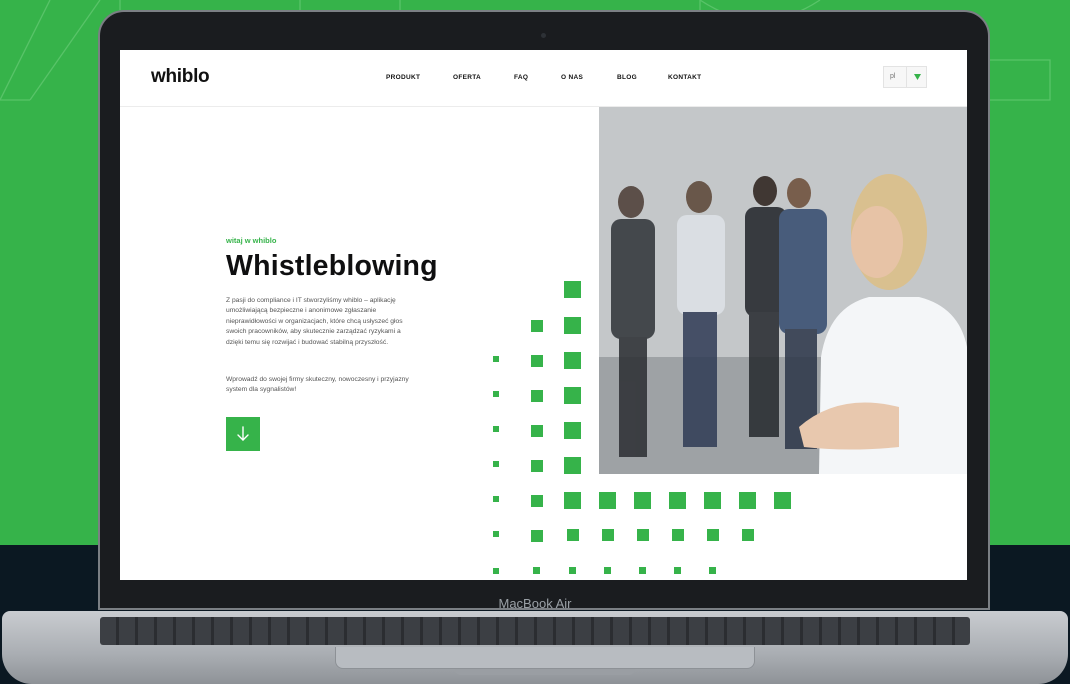 This screenshot has width=1070, height=684. I want to click on nav-item-oferta: OFERTA, so click(467, 77).